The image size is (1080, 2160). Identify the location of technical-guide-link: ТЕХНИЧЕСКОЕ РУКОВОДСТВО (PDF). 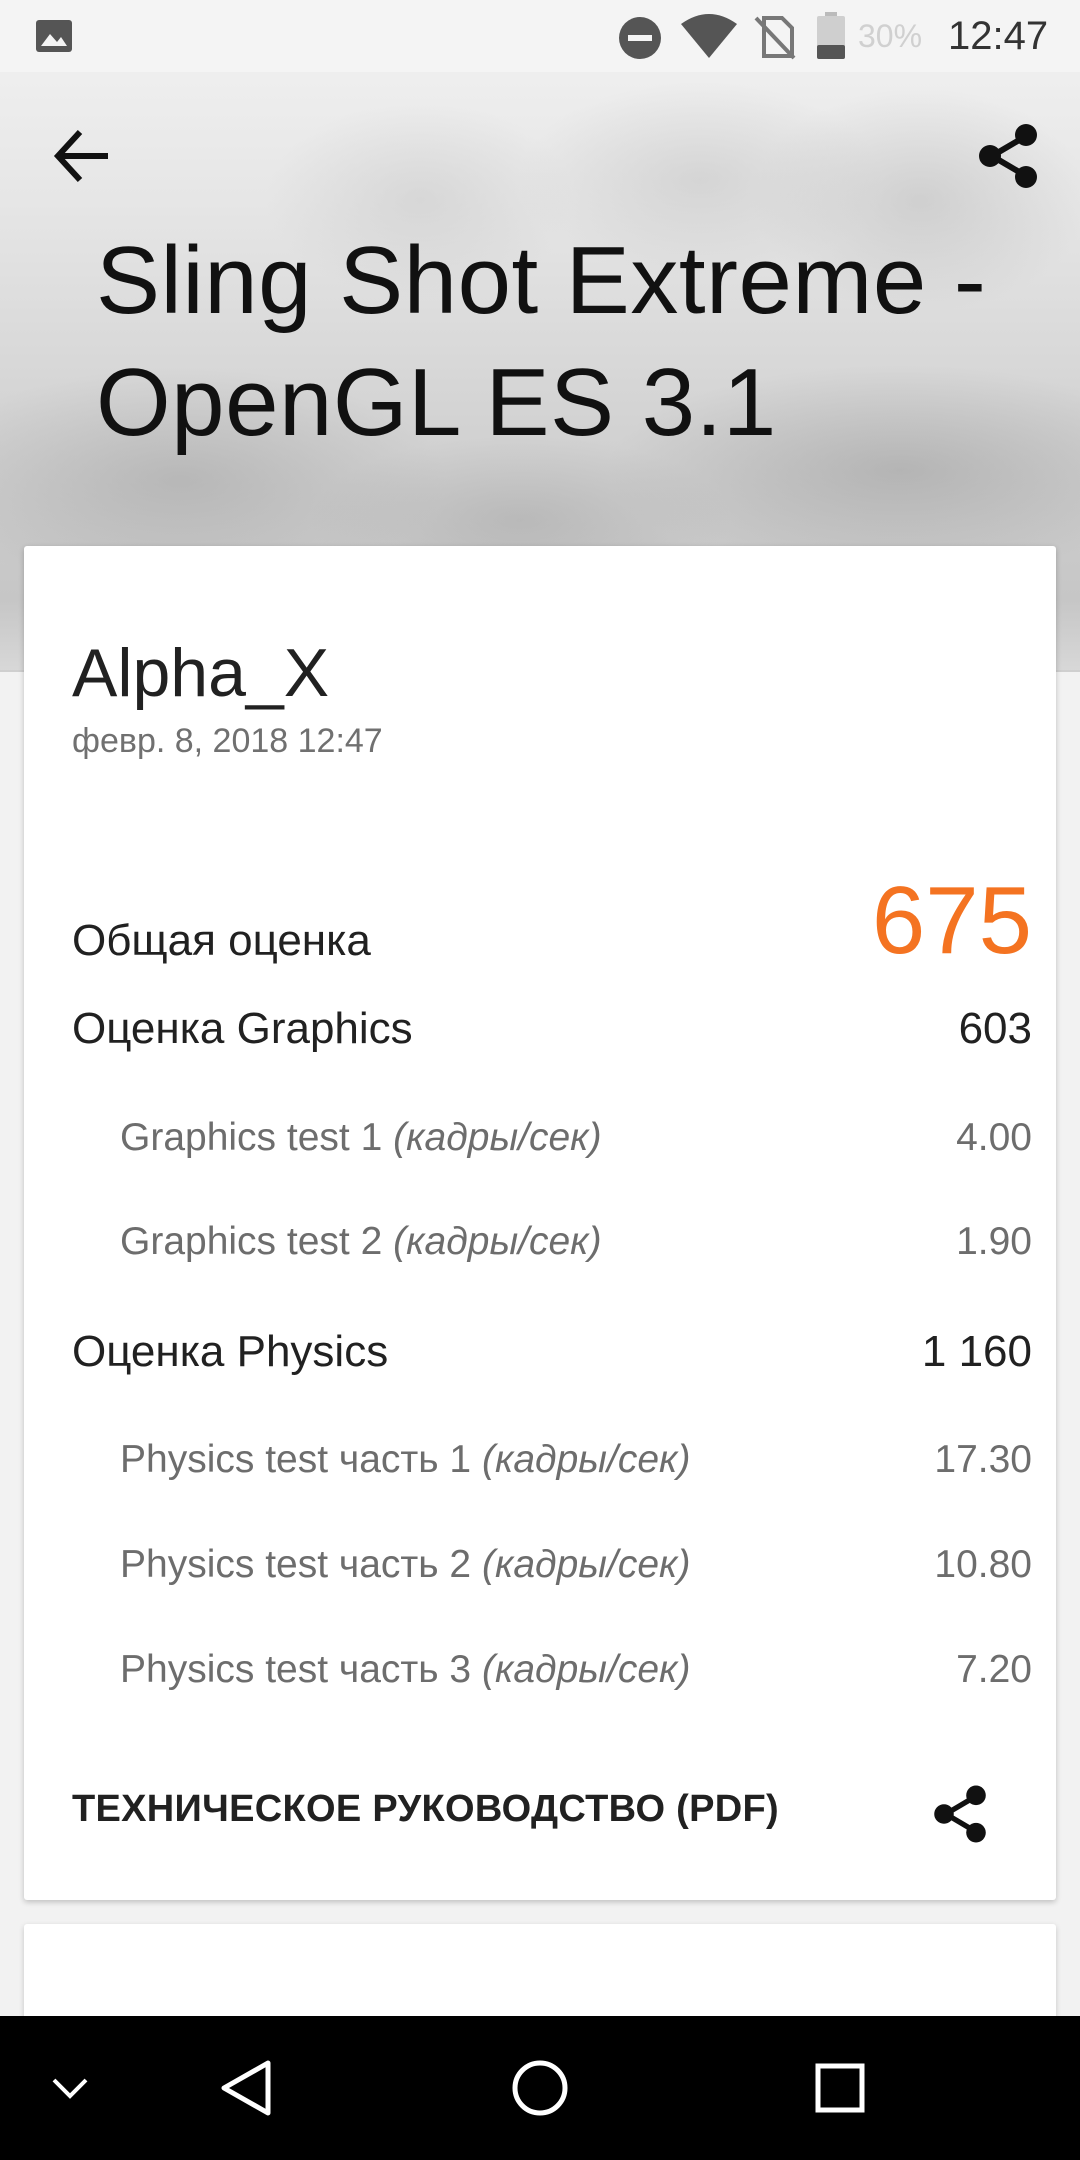
(425, 1809).